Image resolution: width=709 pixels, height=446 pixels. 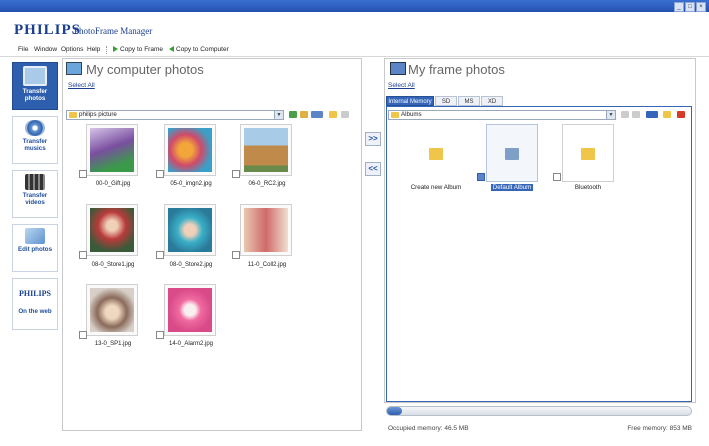 I want to click on free-memory-label: Free memory: 853 MB, so click(x=659, y=428).